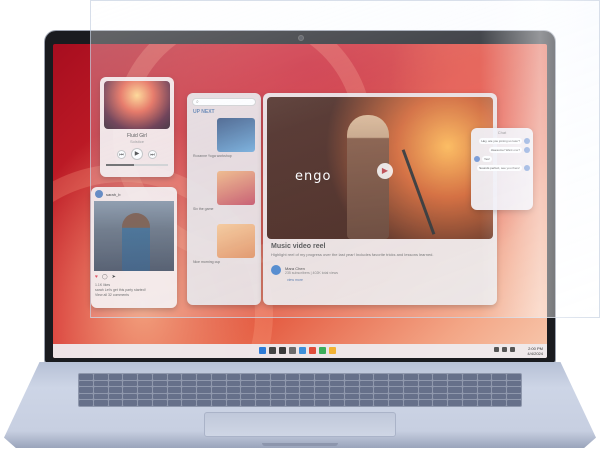 Image resolution: width=600 pixels, height=456 pixels. I want to click on volume-icon, so click(504, 349).